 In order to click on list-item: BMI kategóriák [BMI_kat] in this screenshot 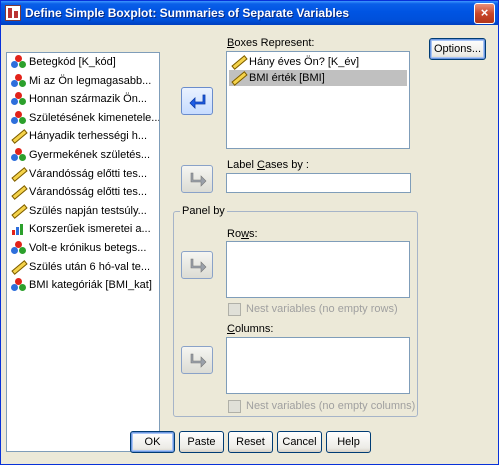, I will do `click(83, 285)`.